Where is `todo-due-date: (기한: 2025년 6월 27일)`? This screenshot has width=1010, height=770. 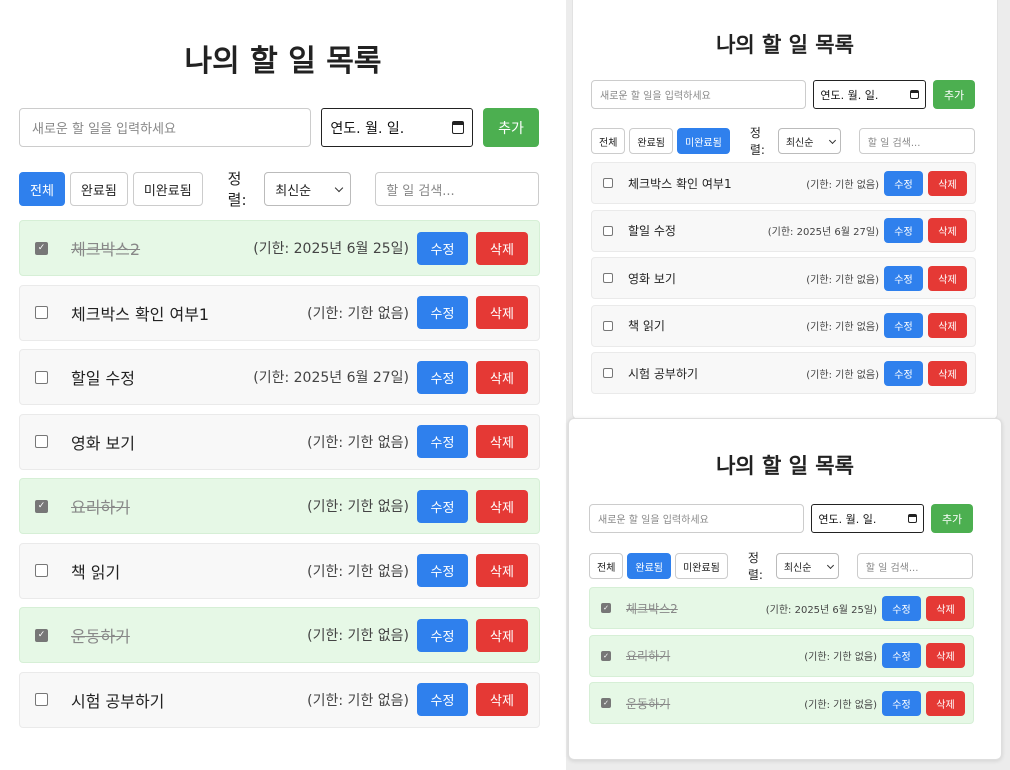
todo-due-date: (기한: 2025년 6월 27일) is located at coordinates (823, 232).